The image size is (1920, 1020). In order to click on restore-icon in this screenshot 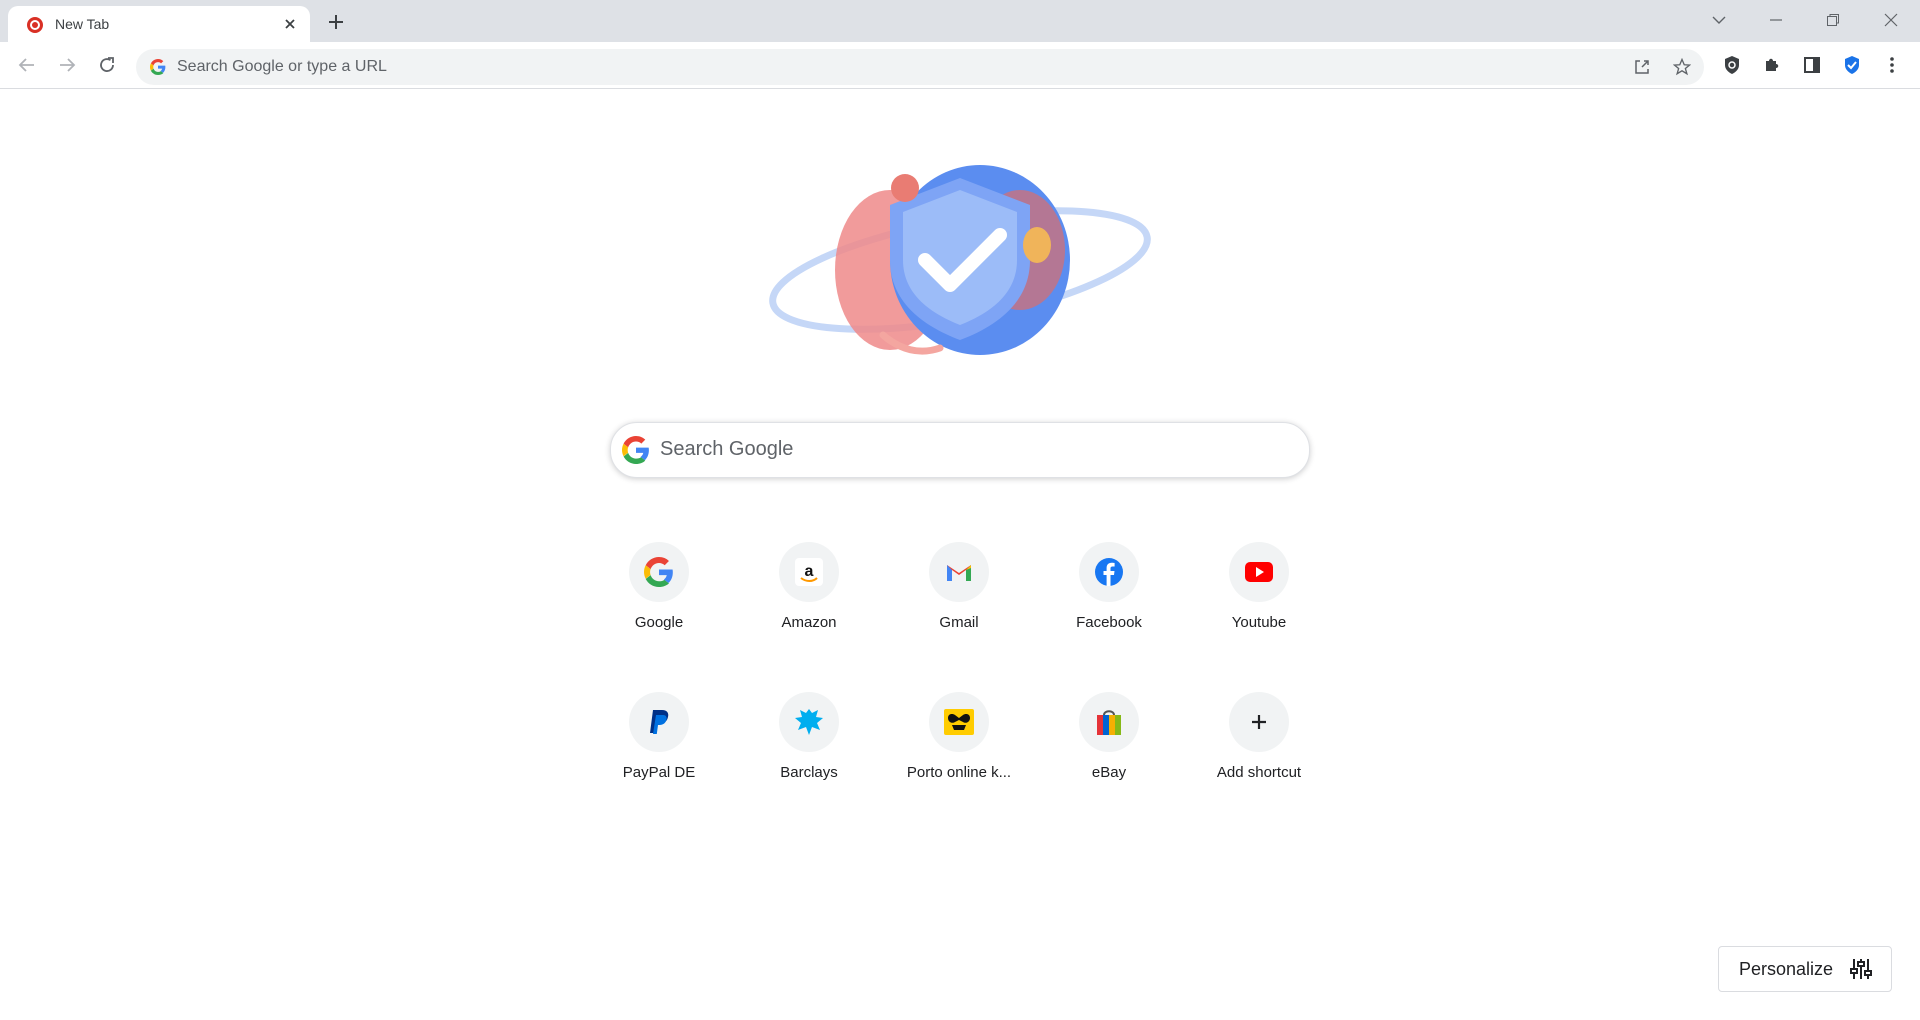, I will do `click(1833, 20)`.